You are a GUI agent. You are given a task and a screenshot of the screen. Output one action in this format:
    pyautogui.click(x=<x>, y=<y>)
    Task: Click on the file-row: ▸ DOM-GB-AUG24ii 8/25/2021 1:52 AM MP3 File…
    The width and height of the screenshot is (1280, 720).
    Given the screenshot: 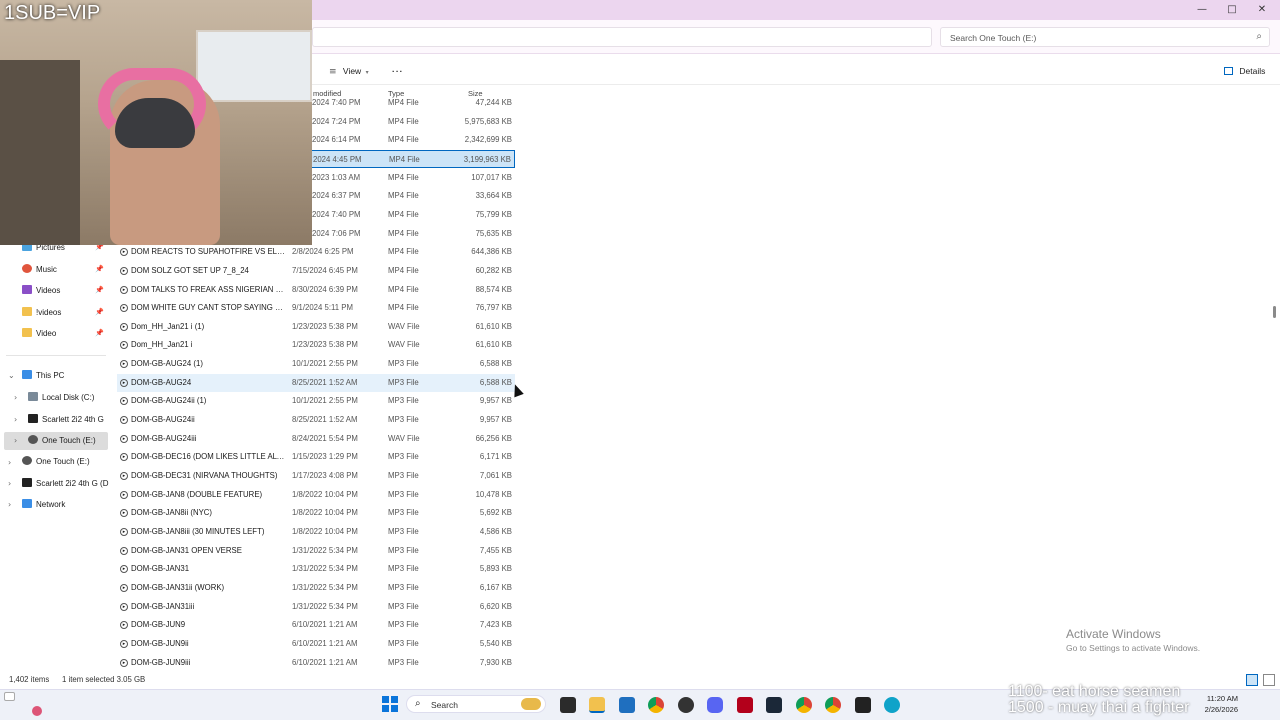 What is the action you would take?
    pyautogui.click(x=316, y=420)
    